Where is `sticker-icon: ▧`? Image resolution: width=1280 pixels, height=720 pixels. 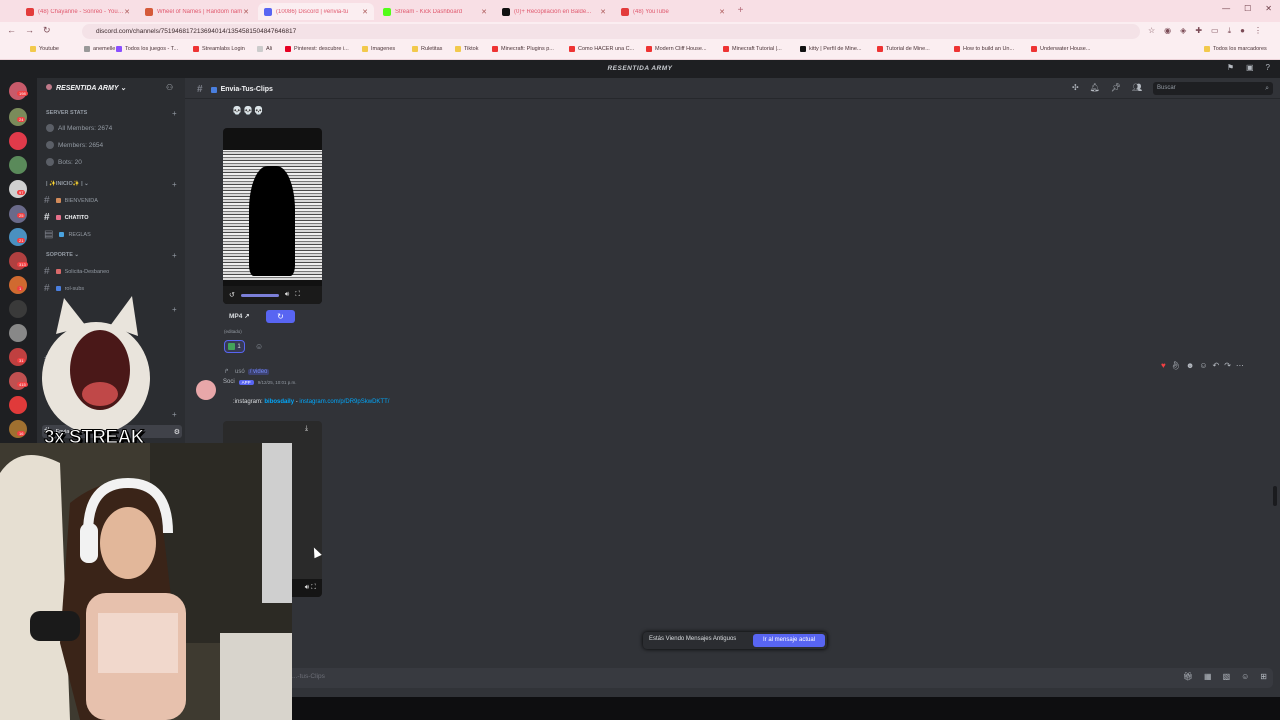
sticker-icon: ▧ is located at coordinates (1227, 676).